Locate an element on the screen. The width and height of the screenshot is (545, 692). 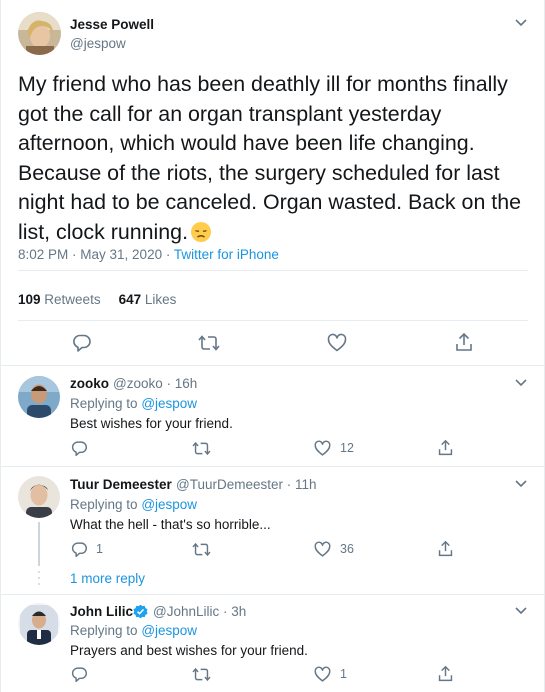
retweets-count: 109 is located at coordinates (29, 299).